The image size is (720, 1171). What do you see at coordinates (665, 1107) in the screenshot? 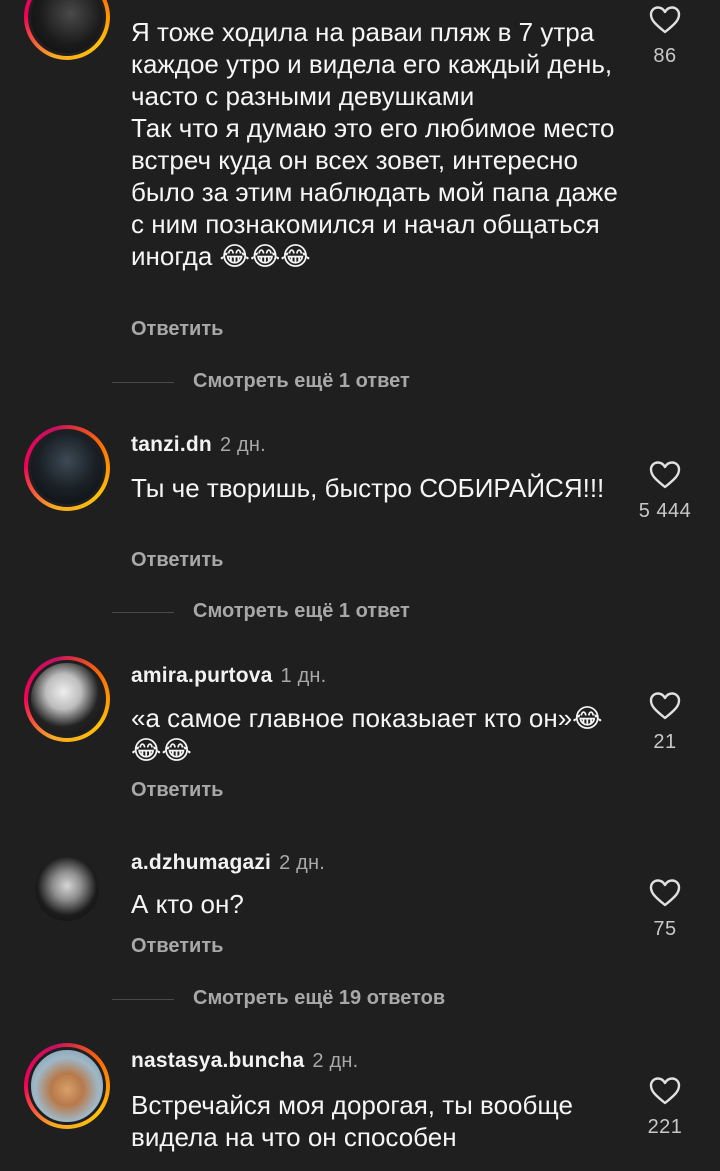
I see `like-button: 221` at bounding box center [665, 1107].